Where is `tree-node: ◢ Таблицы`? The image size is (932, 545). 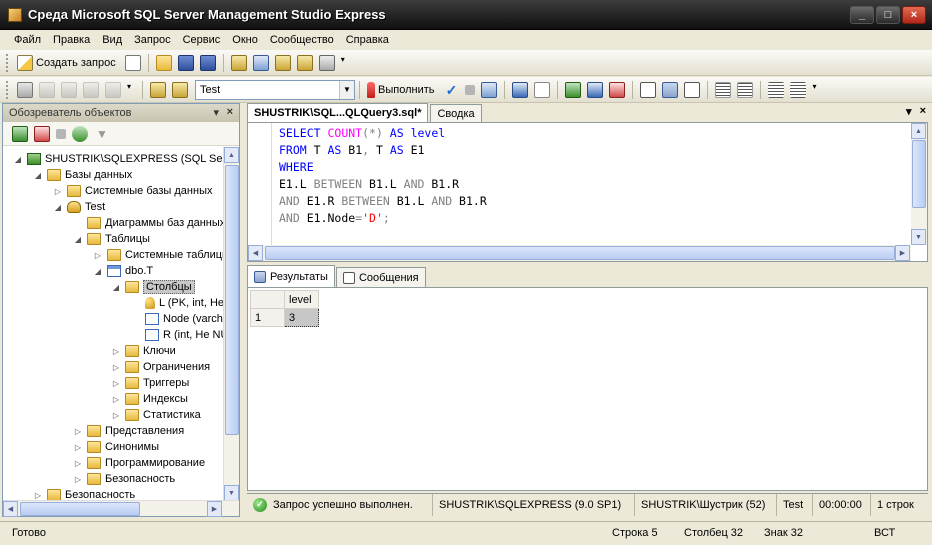 tree-node: ◢ Таблицы is located at coordinates (111, 239).